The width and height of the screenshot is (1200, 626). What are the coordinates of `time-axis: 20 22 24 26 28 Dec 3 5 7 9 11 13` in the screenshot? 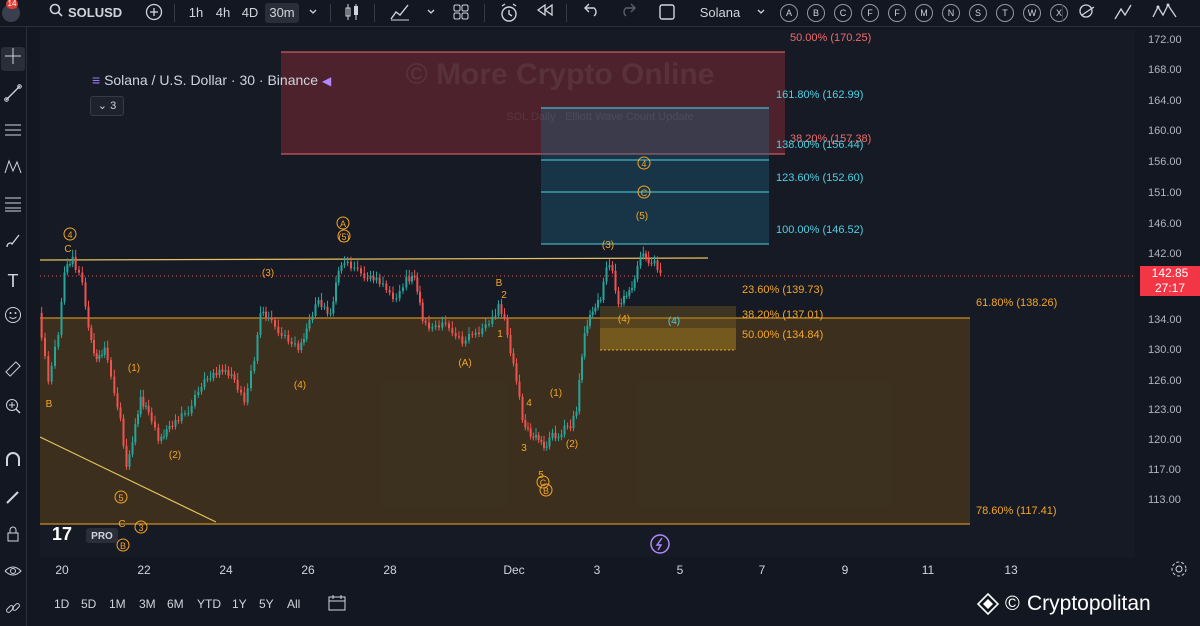 It's located at (587, 570).